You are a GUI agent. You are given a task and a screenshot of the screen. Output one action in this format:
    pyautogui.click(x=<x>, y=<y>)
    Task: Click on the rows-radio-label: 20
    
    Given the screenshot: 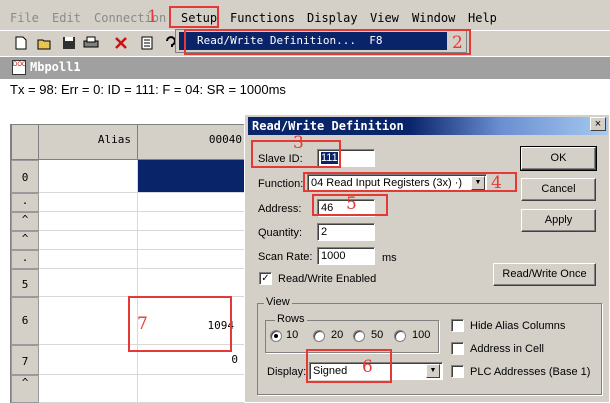 What is the action you would take?
    pyautogui.click(x=337, y=335)
    